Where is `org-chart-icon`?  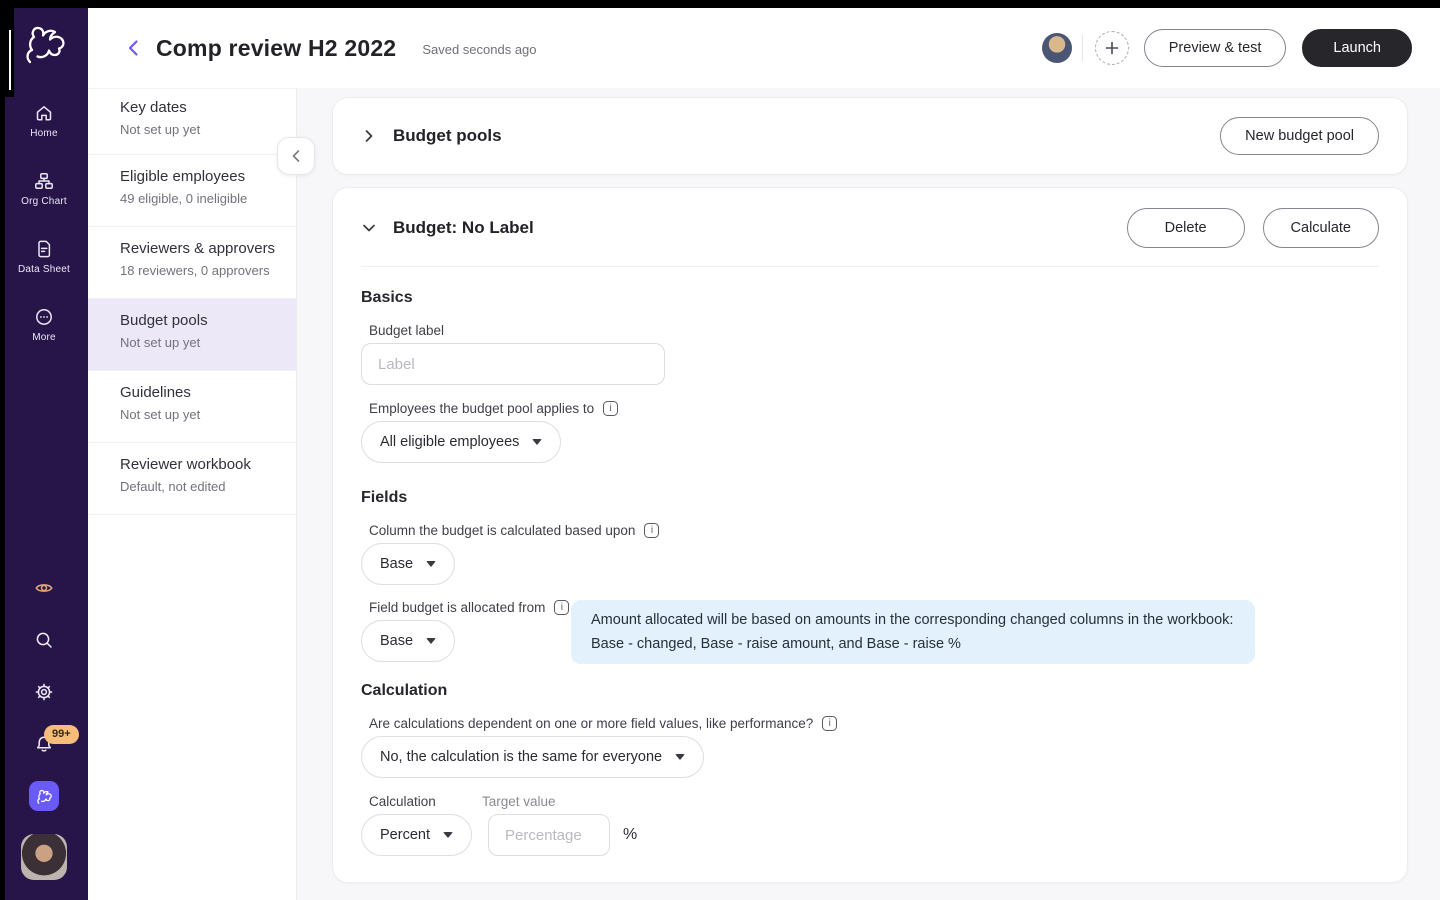 org-chart-icon is located at coordinates (44, 181).